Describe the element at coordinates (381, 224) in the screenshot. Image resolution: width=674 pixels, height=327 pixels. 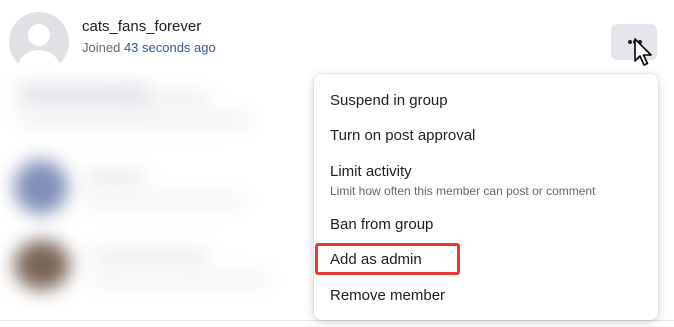
I see `menu-item-ban-from-group: Ban from group` at that location.